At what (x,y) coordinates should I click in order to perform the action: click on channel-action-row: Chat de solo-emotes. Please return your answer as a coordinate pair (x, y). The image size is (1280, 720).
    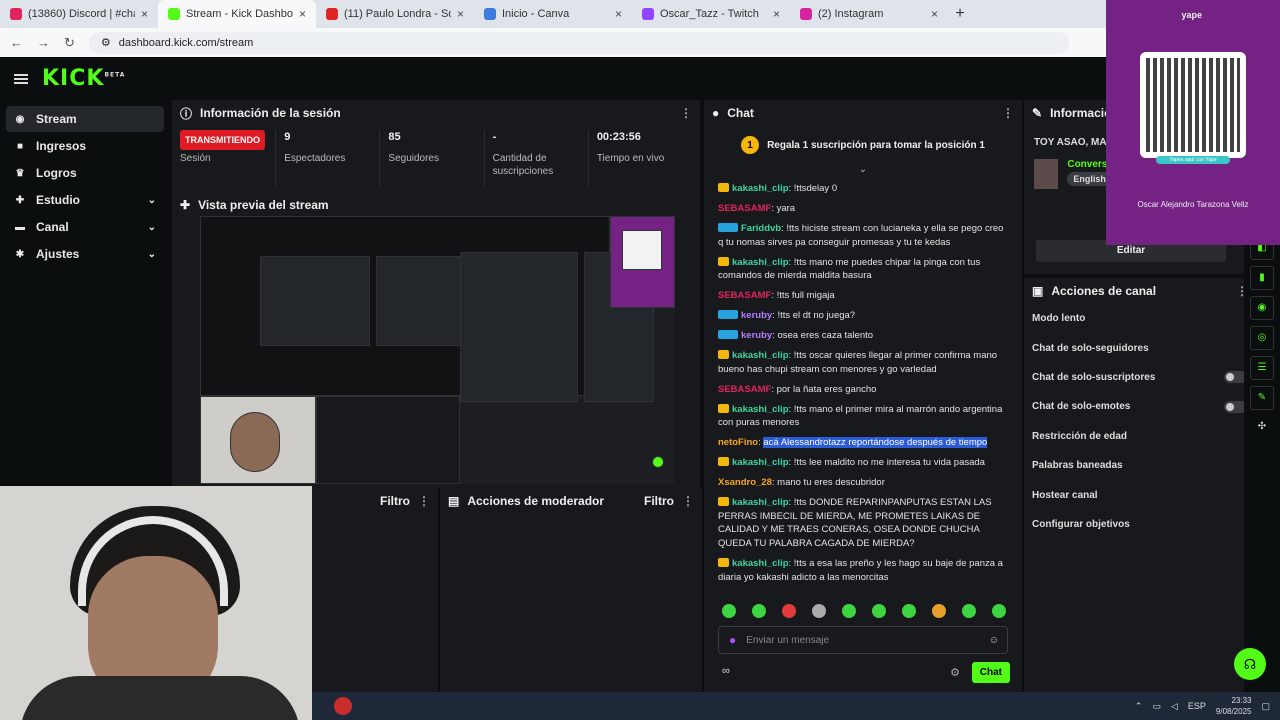
    Looking at the image, I should click on (1140, 406).